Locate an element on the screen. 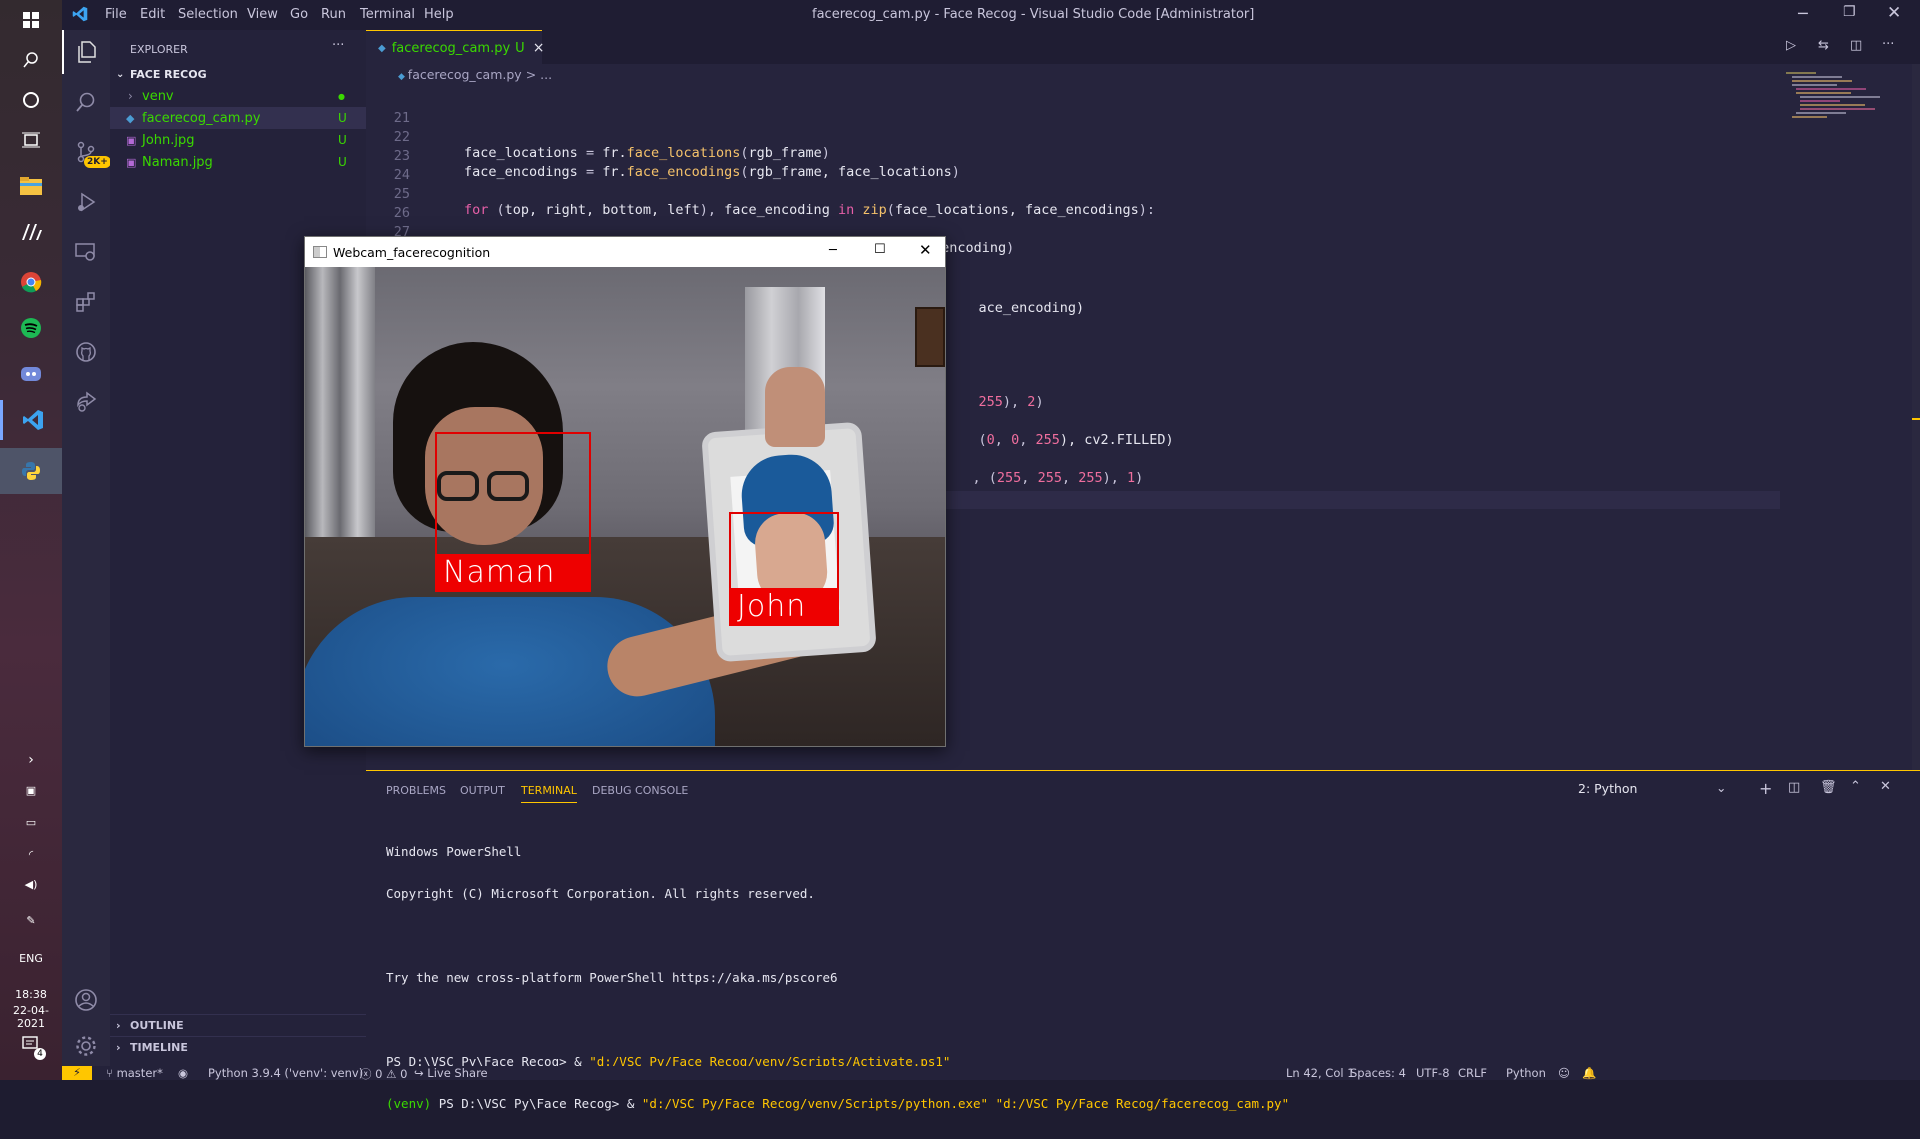 This screenshot has height=1139, width=1920. terminal-select: 2: Python ⌄ is located at coordinates (1653, 790).